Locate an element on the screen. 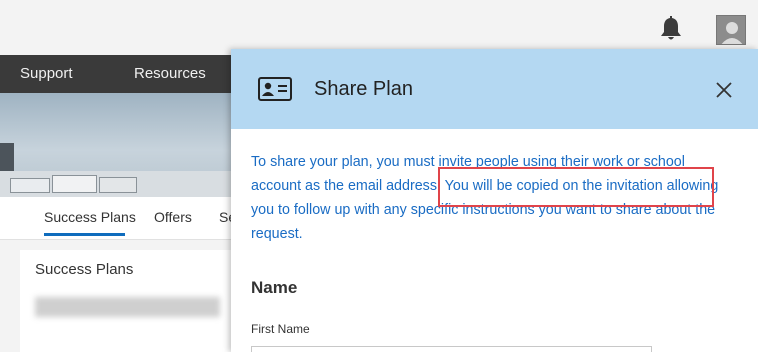 This screenshot has height=352, width=758. hero-image is located at coordinates (116, 145).